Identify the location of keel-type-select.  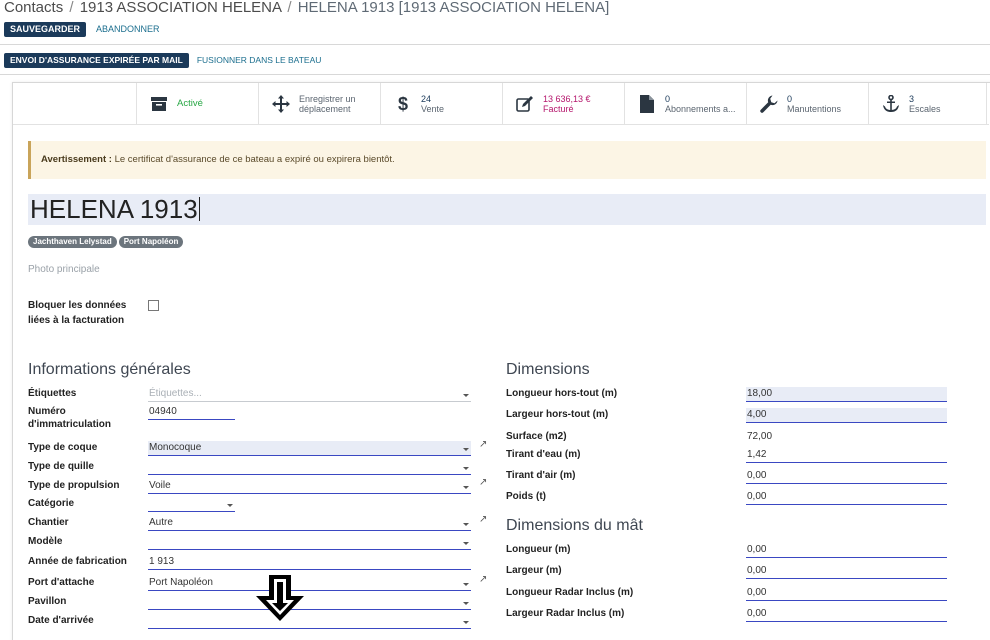
(309, 467).